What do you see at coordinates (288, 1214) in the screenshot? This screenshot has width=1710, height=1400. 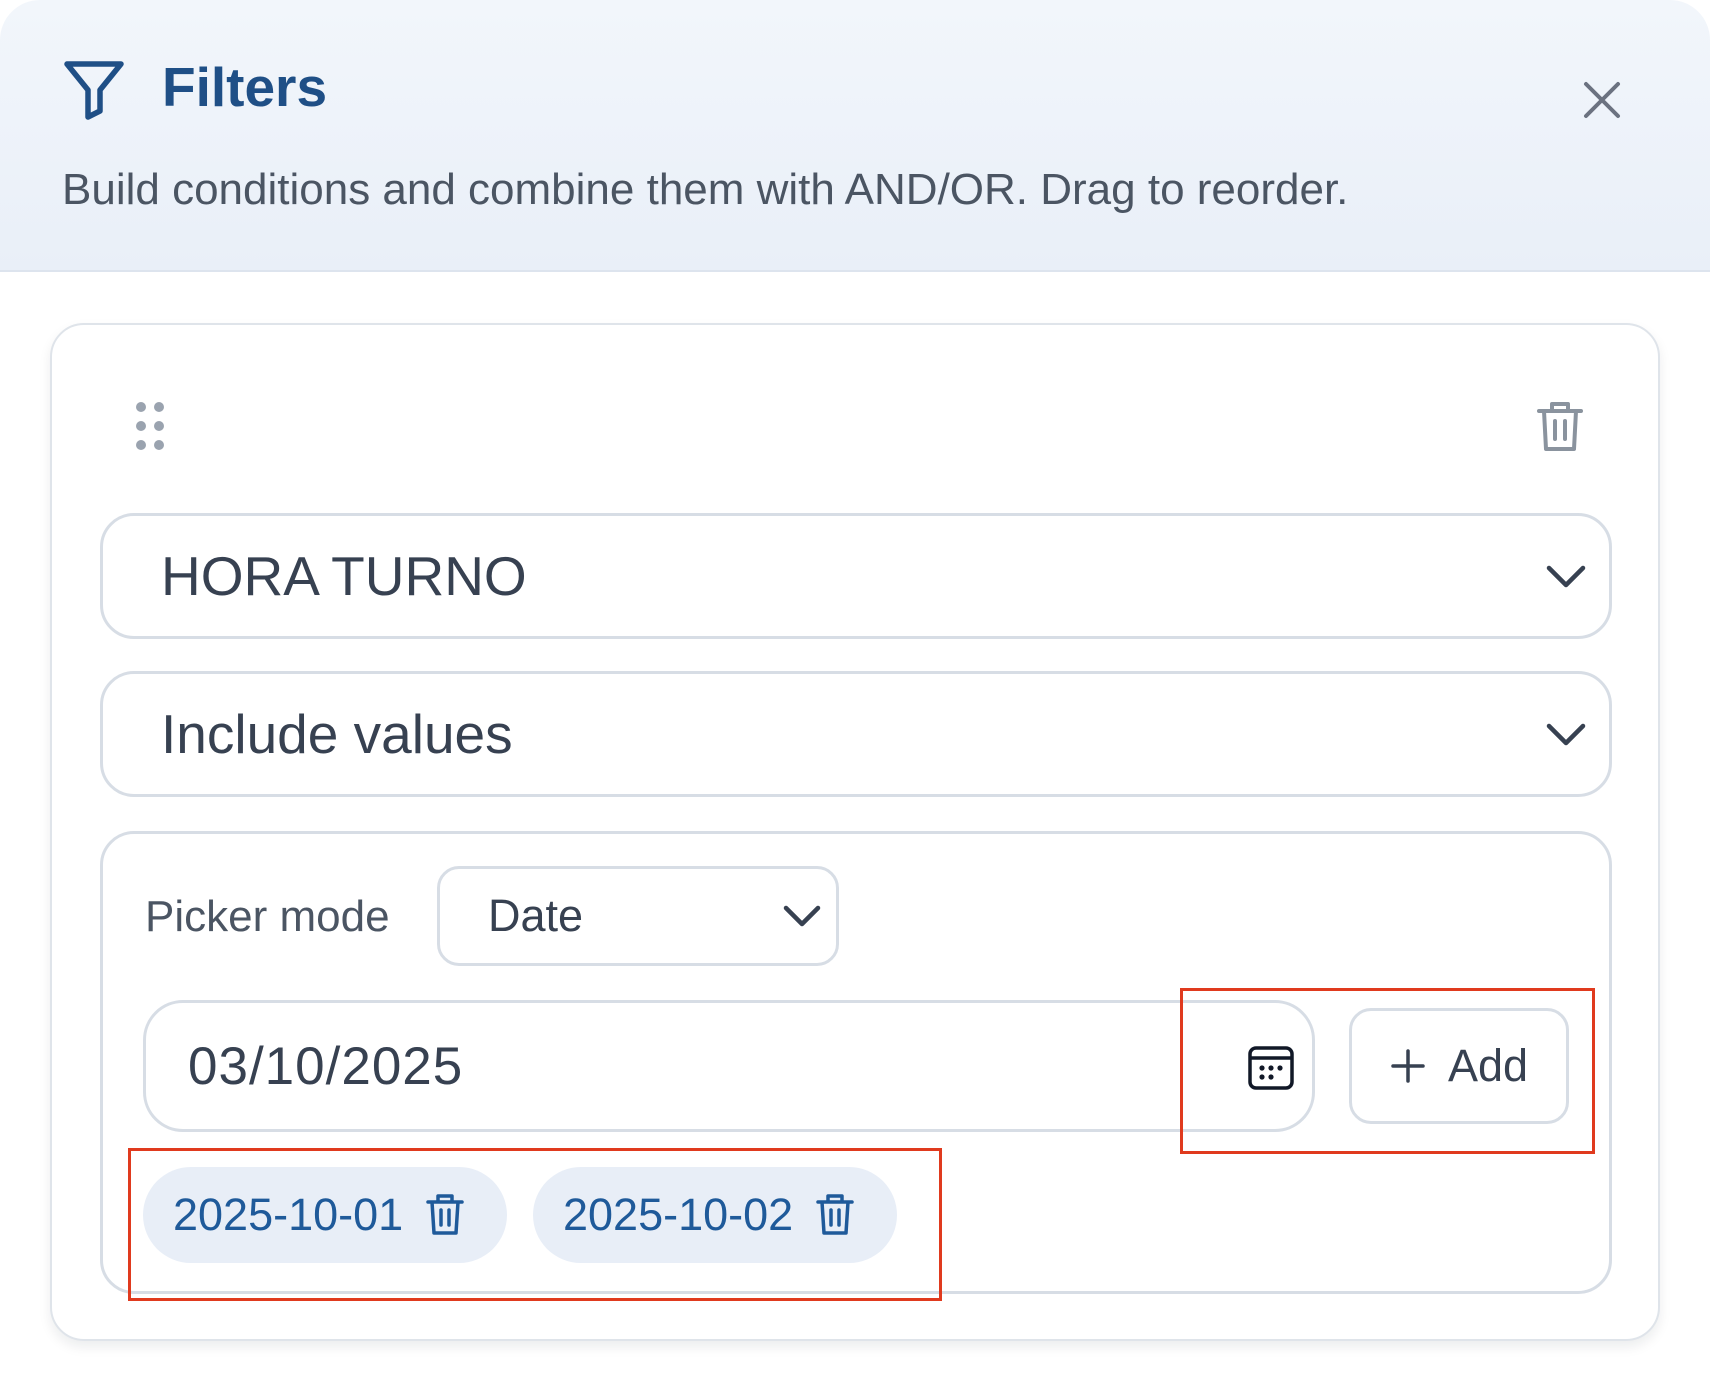 I see `chip-label: 2025-10-01` at bounding box center [288, 1214].